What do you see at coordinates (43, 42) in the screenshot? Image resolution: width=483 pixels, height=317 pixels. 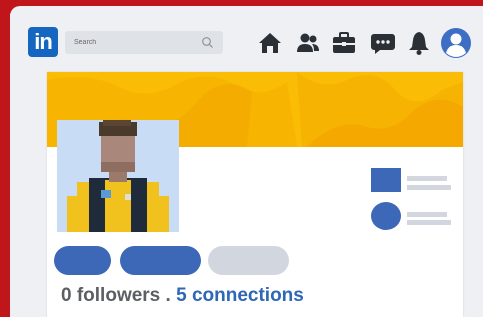 I see `linkedin-logo: in` at bounding box center [43, 42].